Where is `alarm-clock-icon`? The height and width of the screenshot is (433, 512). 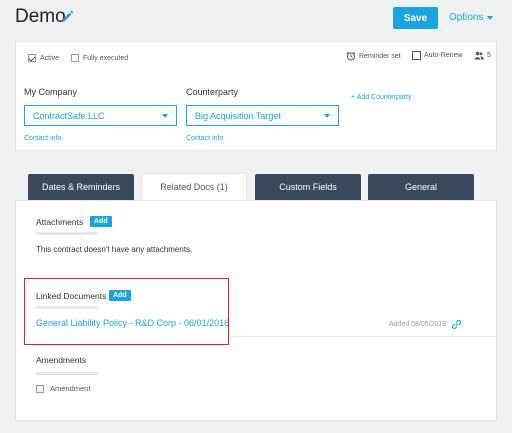
alarm-clock-icon is located at coordinates (351, 56).